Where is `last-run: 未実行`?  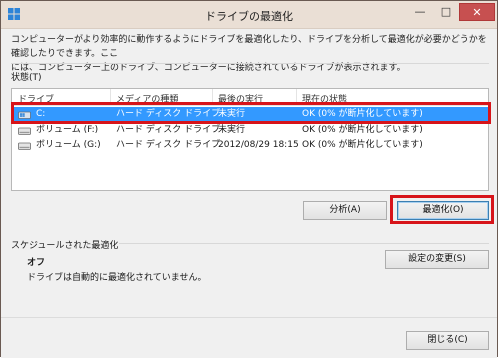 last-run: 未実行 is located at coordinates (232, 130).